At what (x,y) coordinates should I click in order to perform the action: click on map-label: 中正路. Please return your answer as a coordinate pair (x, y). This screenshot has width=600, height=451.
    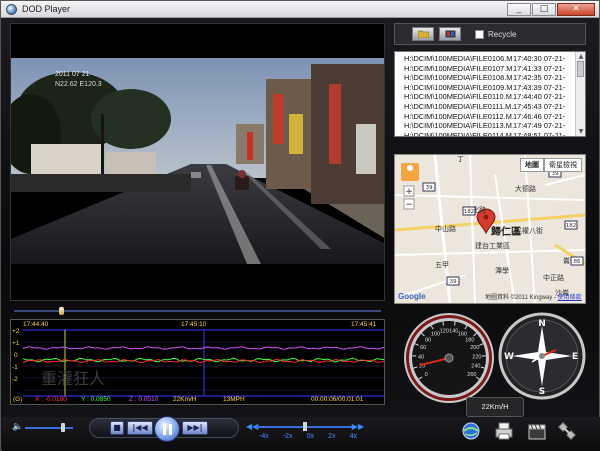
    Looking at the image, I should click on (553, 277).